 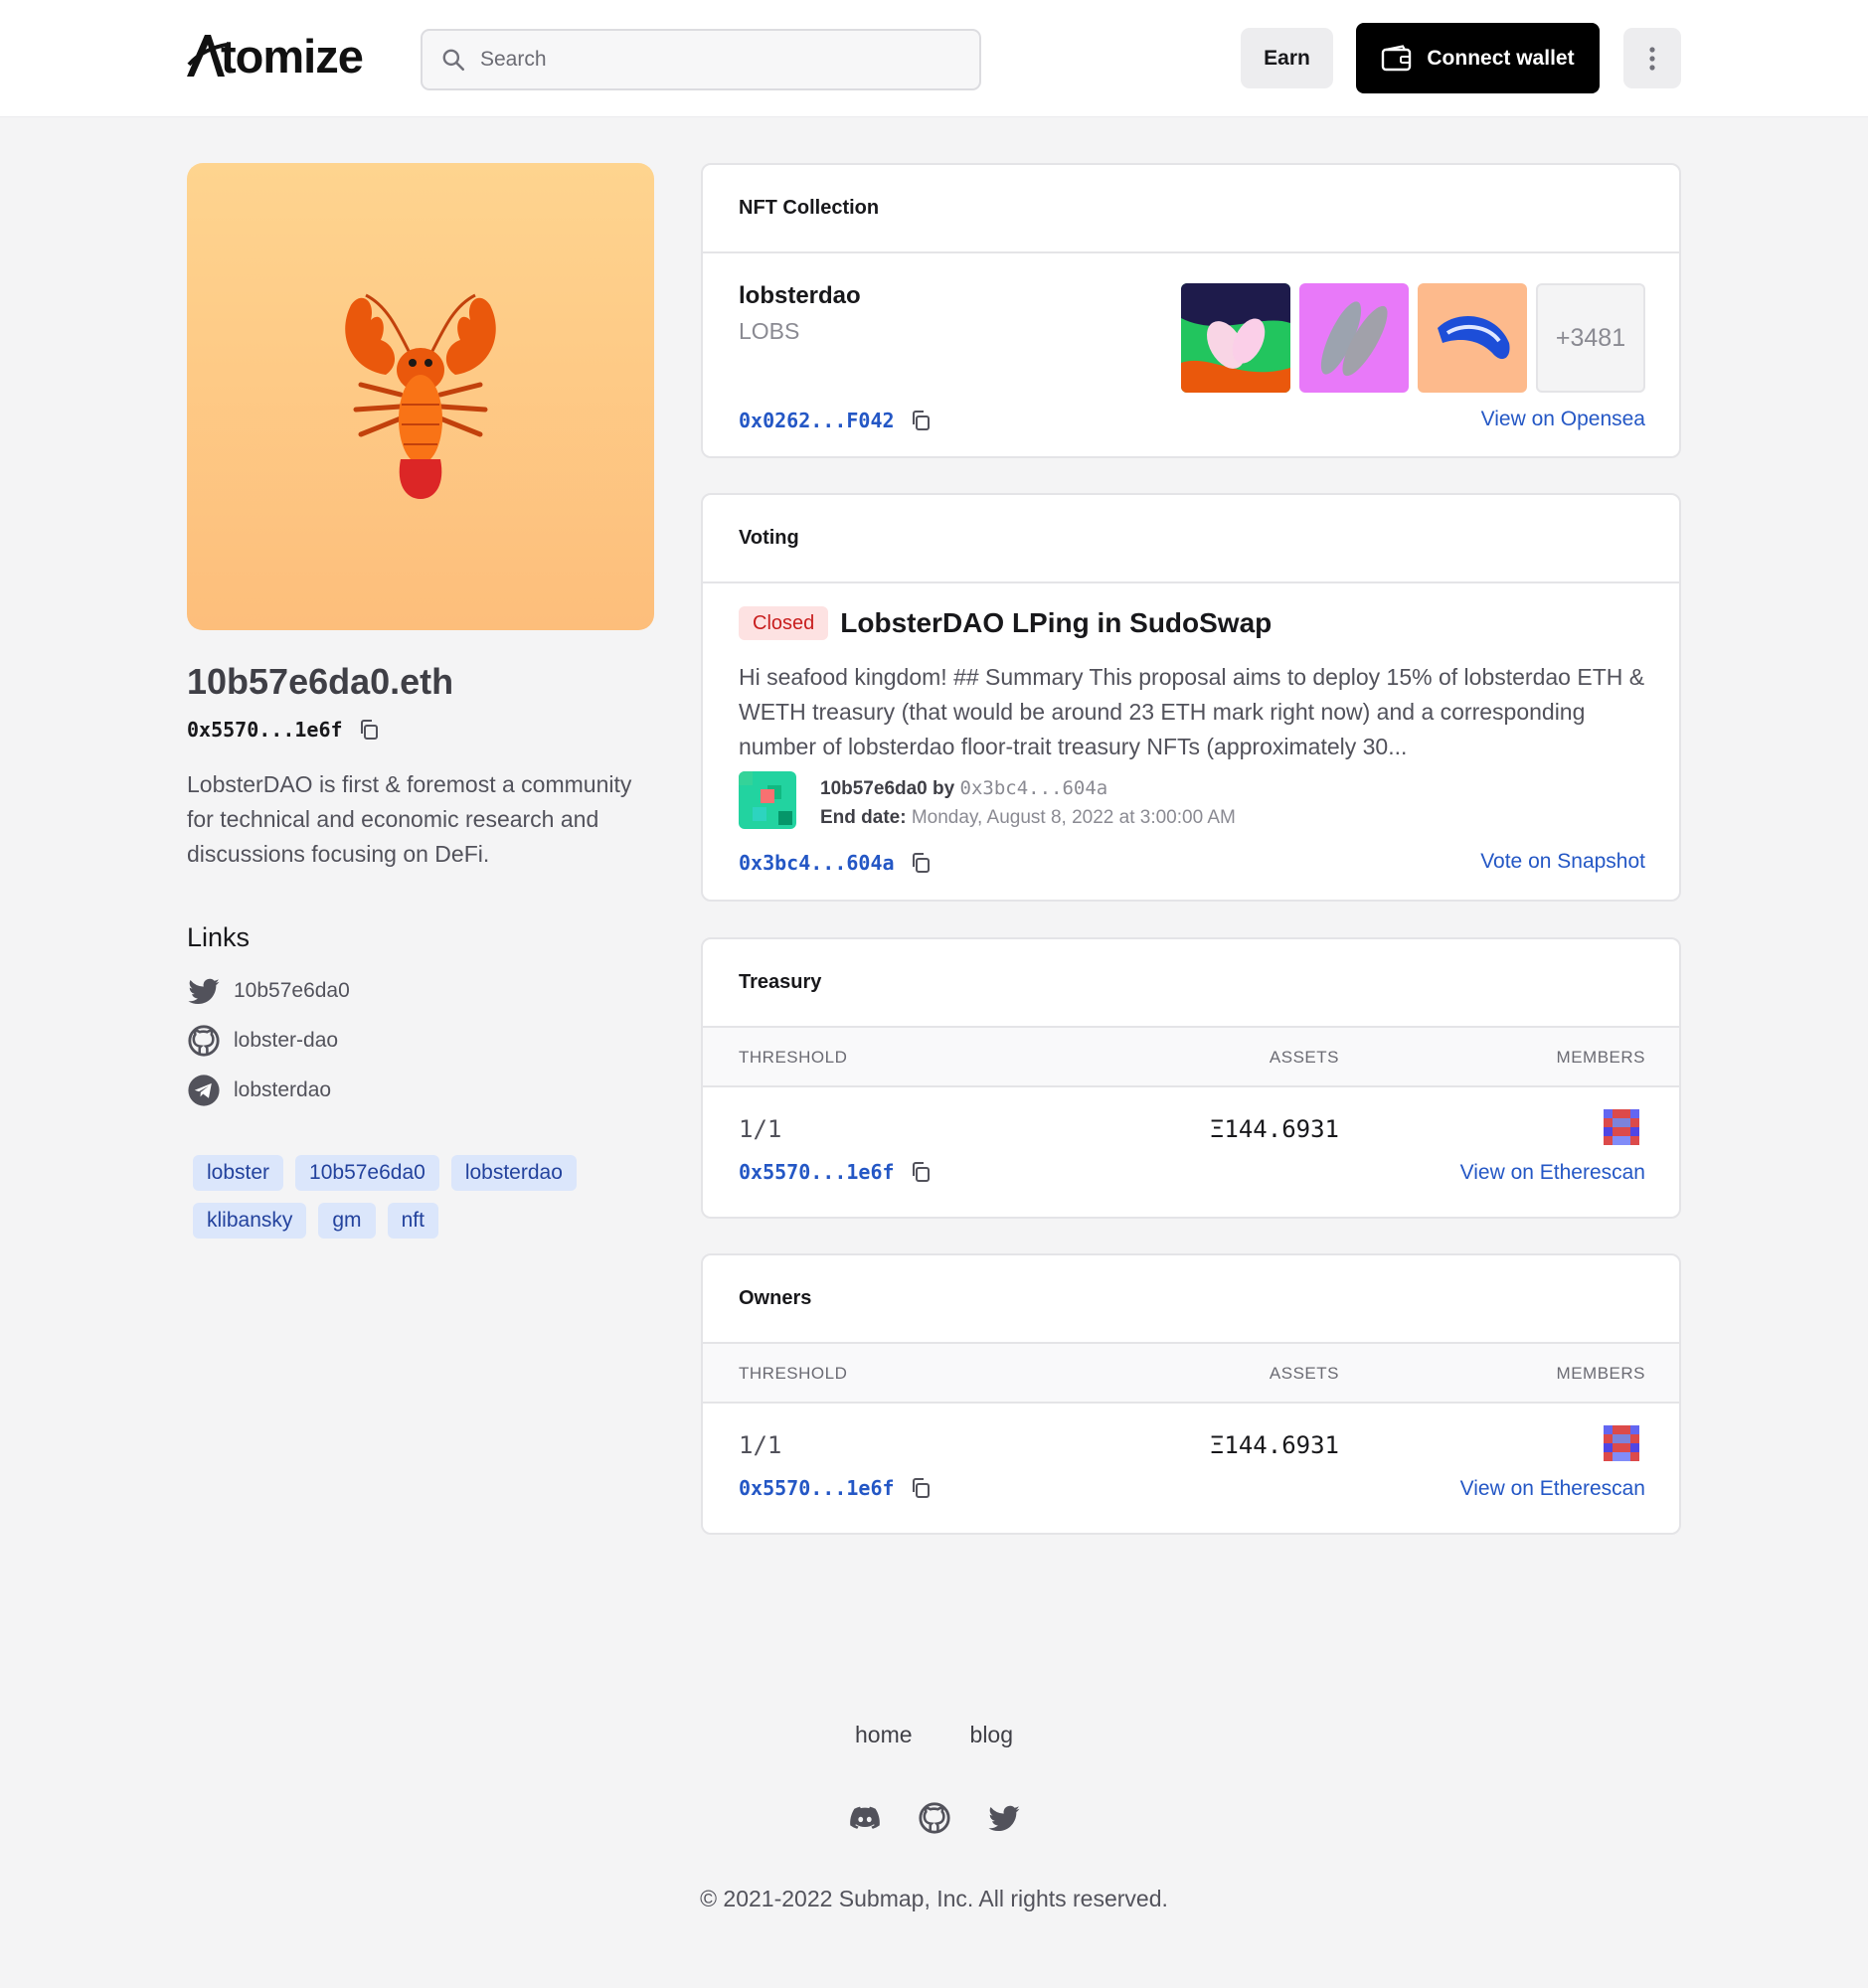 I want to click on proposal-title: LobsterDAO LPing in SudoSwap, so click(x=1056, y=623).